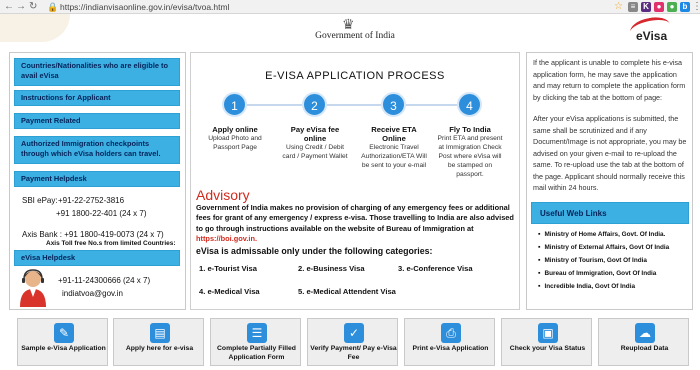  What do you see at coordinates (347, 291) in the screenshot?
I see `category-emedical-attendant: 5. e-Medical Attendent Visa` at bounding box center [347, 291].